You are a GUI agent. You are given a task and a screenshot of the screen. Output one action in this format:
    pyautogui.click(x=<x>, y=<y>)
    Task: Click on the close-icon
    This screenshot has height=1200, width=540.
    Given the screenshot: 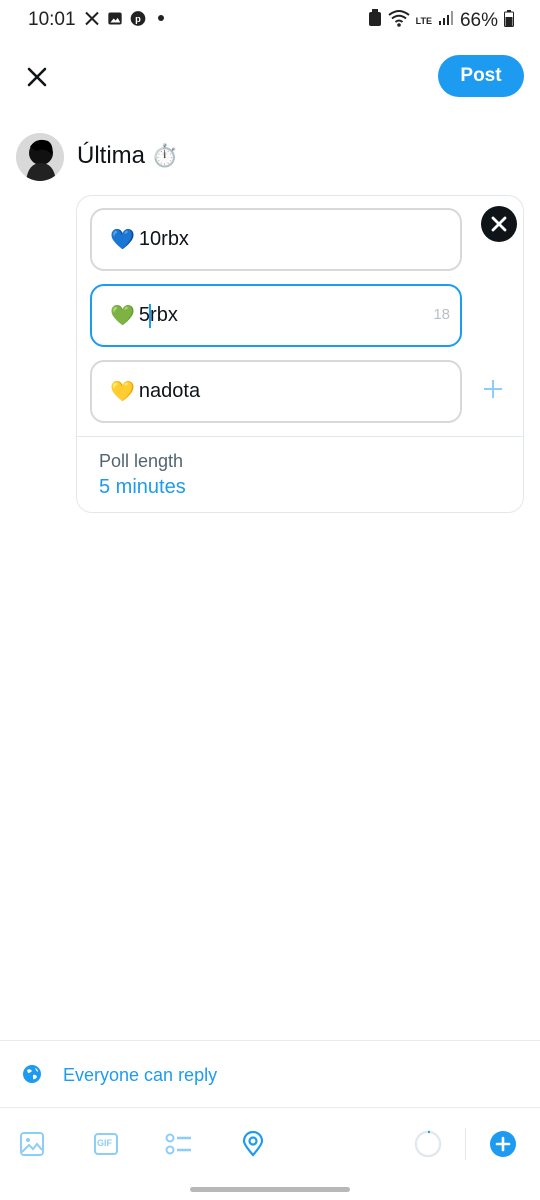 What is the action you would take?
    pyautogui.click(x=37, y=77)
    